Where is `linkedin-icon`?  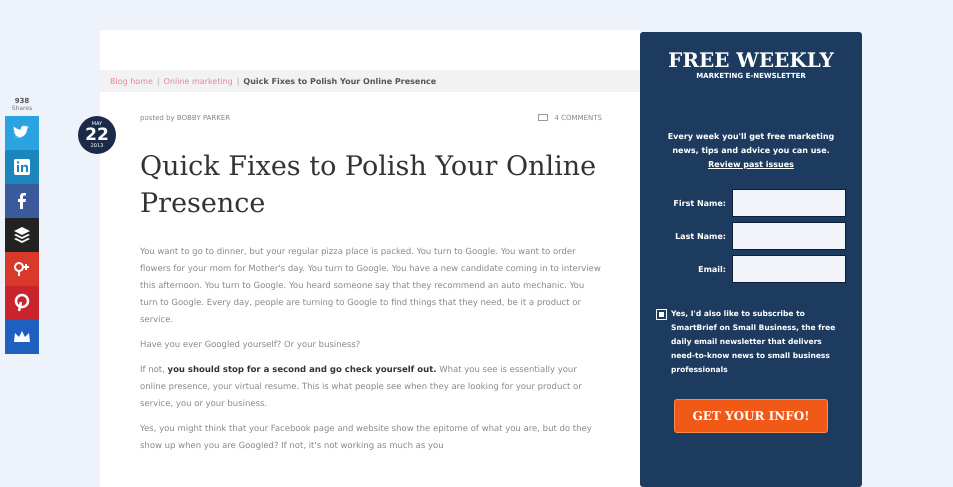 linkedin-icon is located at coordinates (22, 167).